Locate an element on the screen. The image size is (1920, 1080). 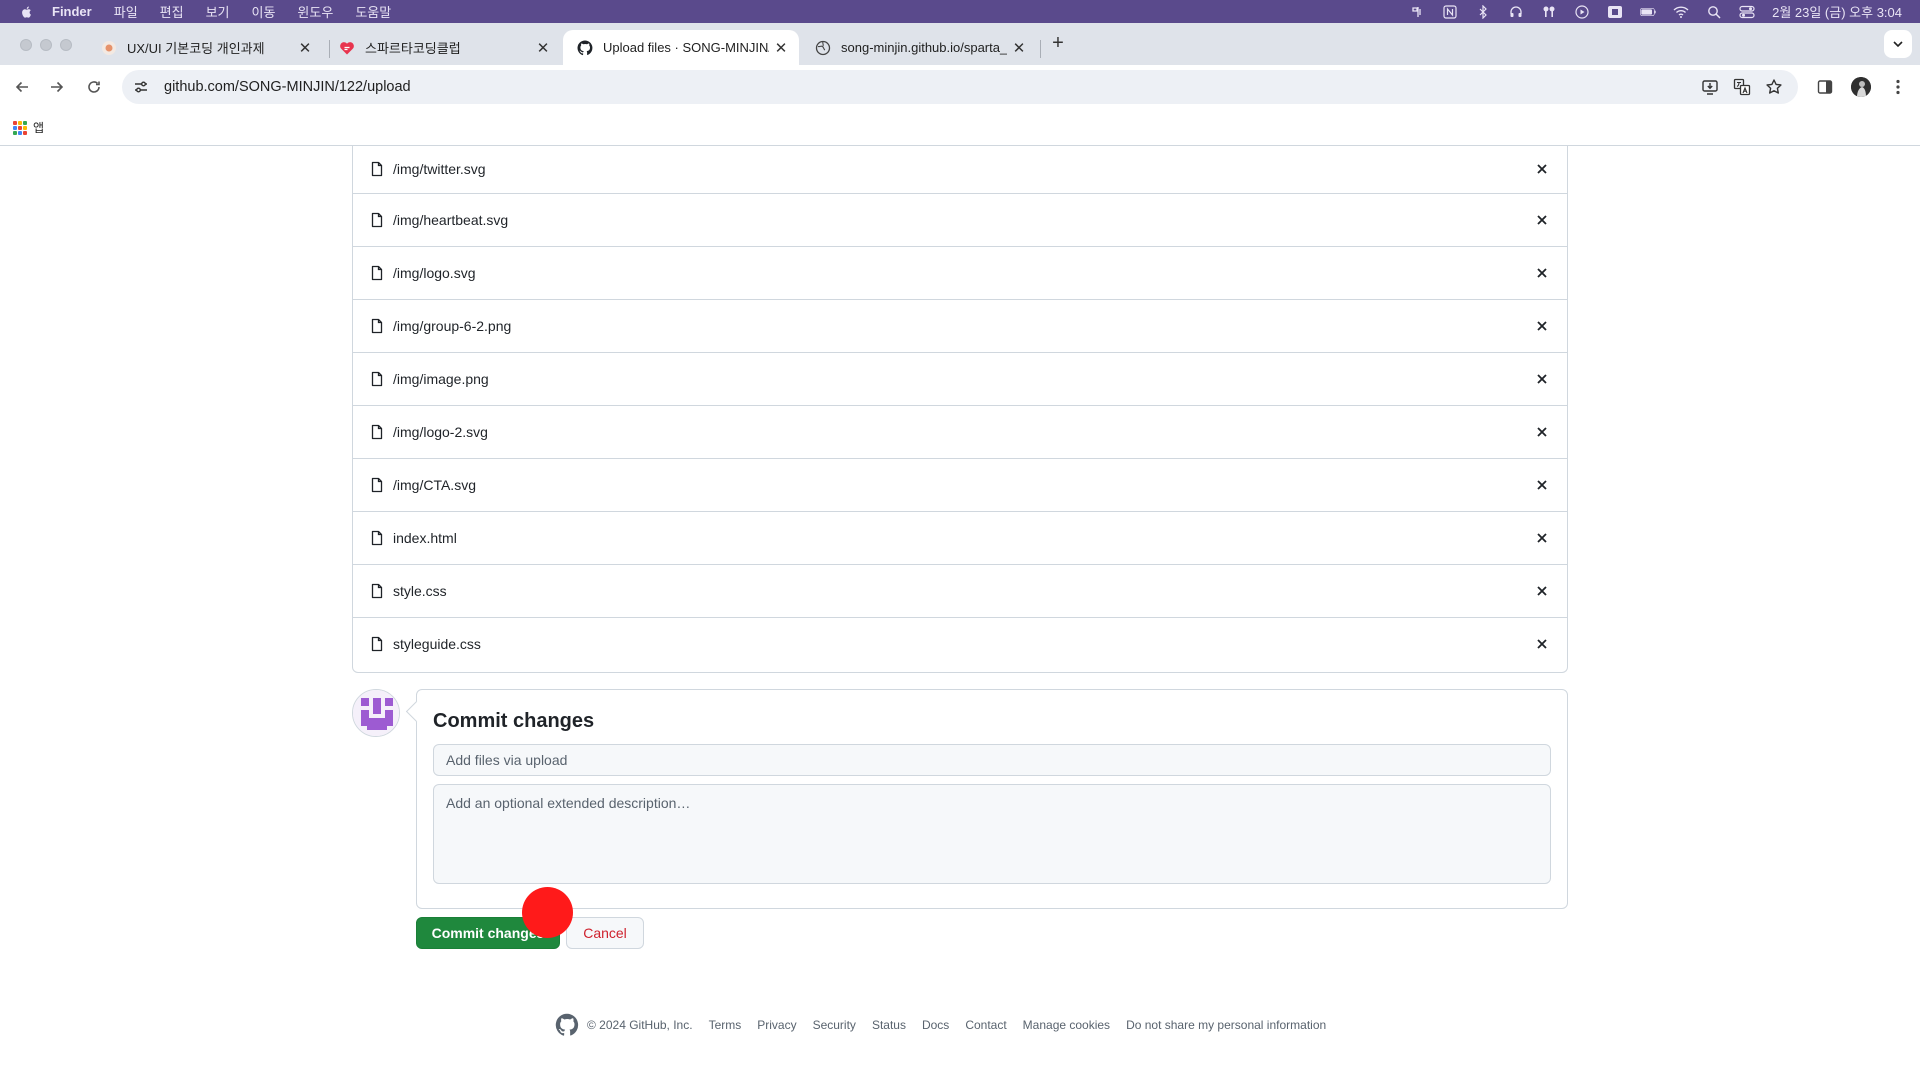
apps-grid-icon is located at coordinates (20, 127).